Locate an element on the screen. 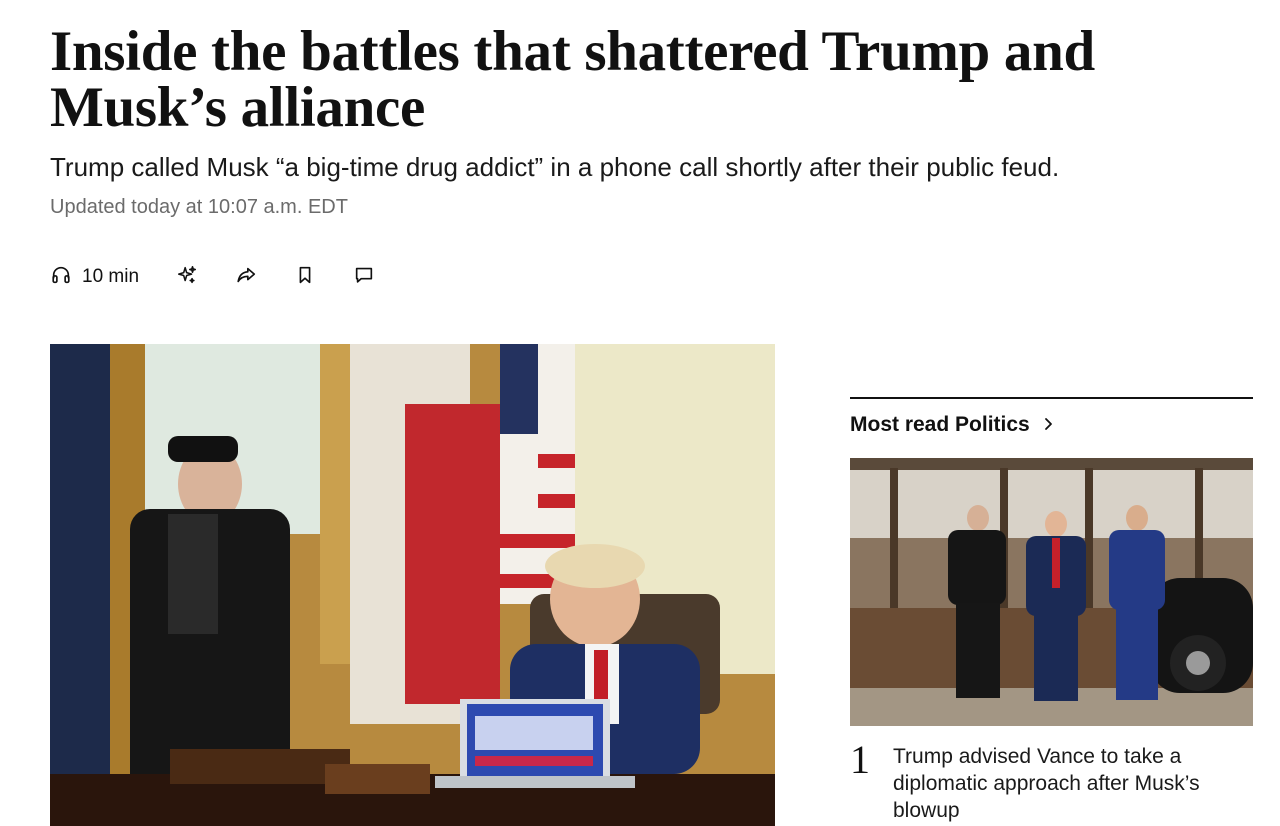  comments-button is located at coordinates (364, 277).